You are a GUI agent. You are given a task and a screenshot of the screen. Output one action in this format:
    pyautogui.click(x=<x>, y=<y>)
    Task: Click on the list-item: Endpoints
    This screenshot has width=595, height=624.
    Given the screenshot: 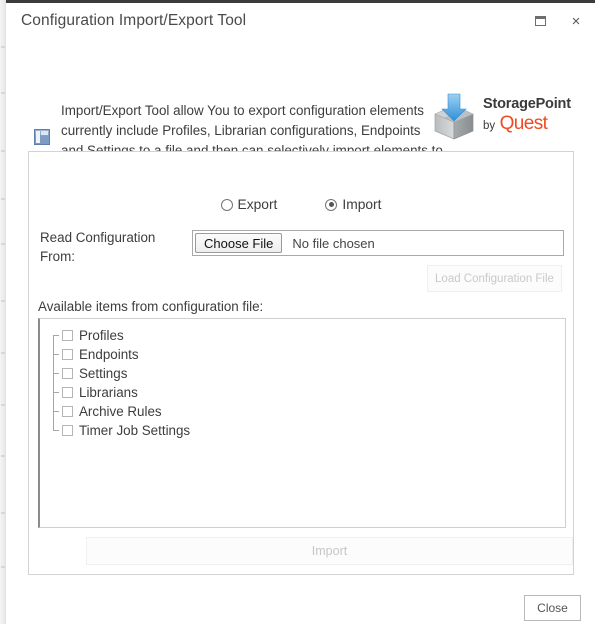 What is the action you would take?
    pyautogui.click(x=302, y=354)
    